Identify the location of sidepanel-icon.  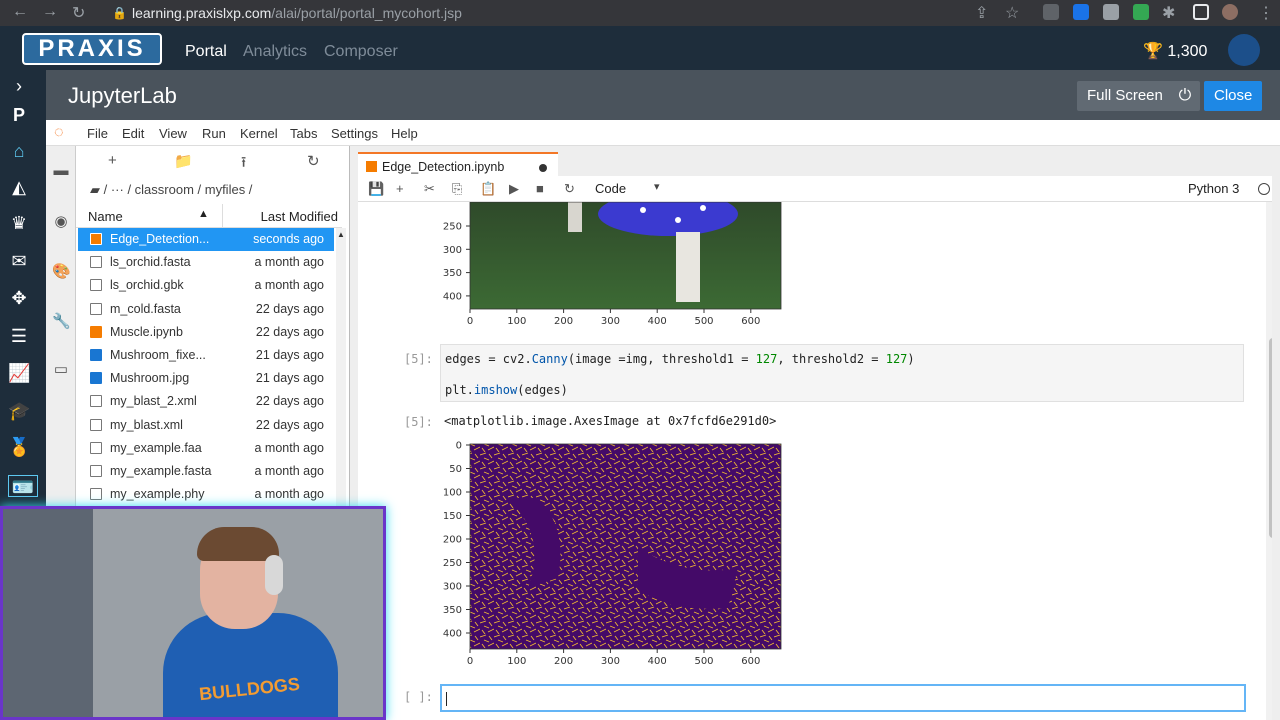
(1201, 12).